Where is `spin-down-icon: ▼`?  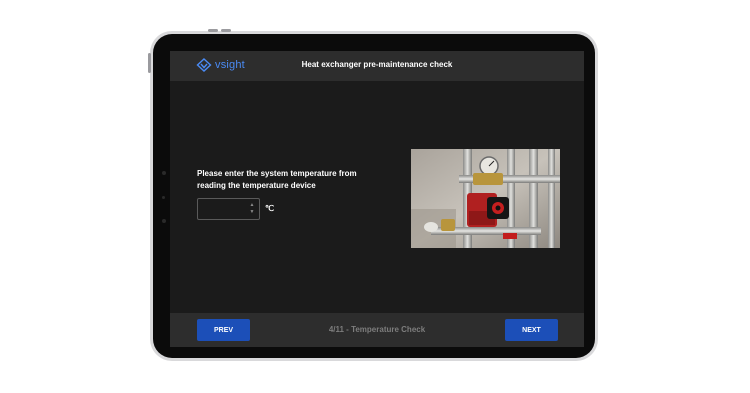
spin-down-icon: ▼ is located at coordinates (252, 212).